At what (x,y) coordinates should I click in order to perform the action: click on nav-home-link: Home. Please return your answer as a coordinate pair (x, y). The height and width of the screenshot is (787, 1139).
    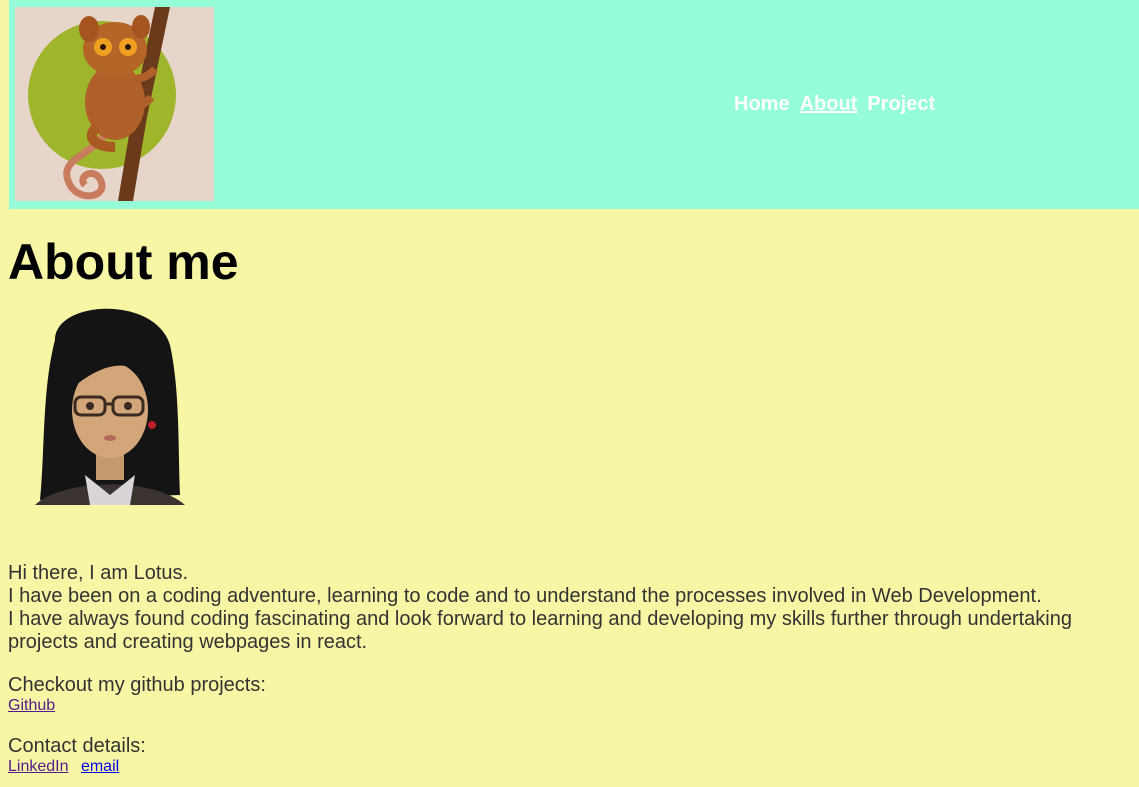
    Looking at the image, I should click on (762, 104).